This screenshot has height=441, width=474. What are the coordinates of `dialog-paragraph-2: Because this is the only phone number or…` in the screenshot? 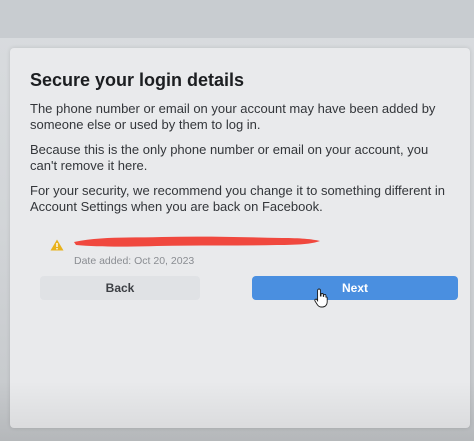 It's located at (229, 157).